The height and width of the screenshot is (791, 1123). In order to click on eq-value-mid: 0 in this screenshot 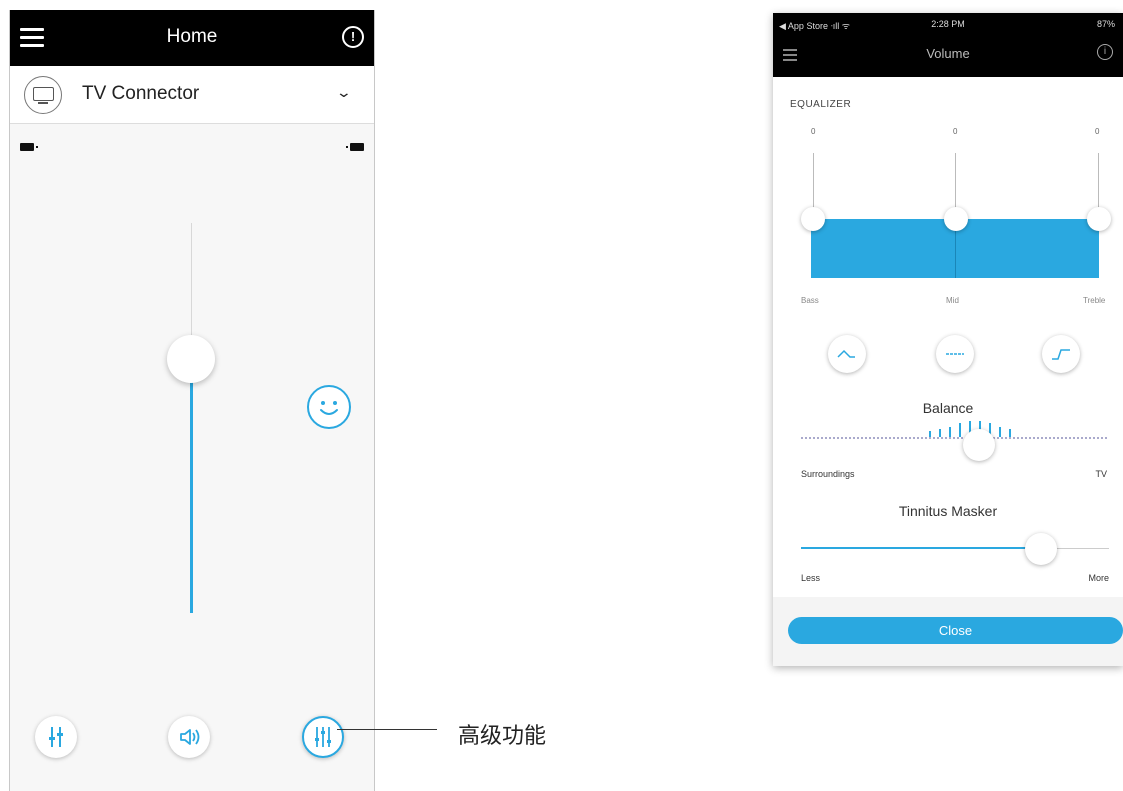, I will do `click(955, 131)`.